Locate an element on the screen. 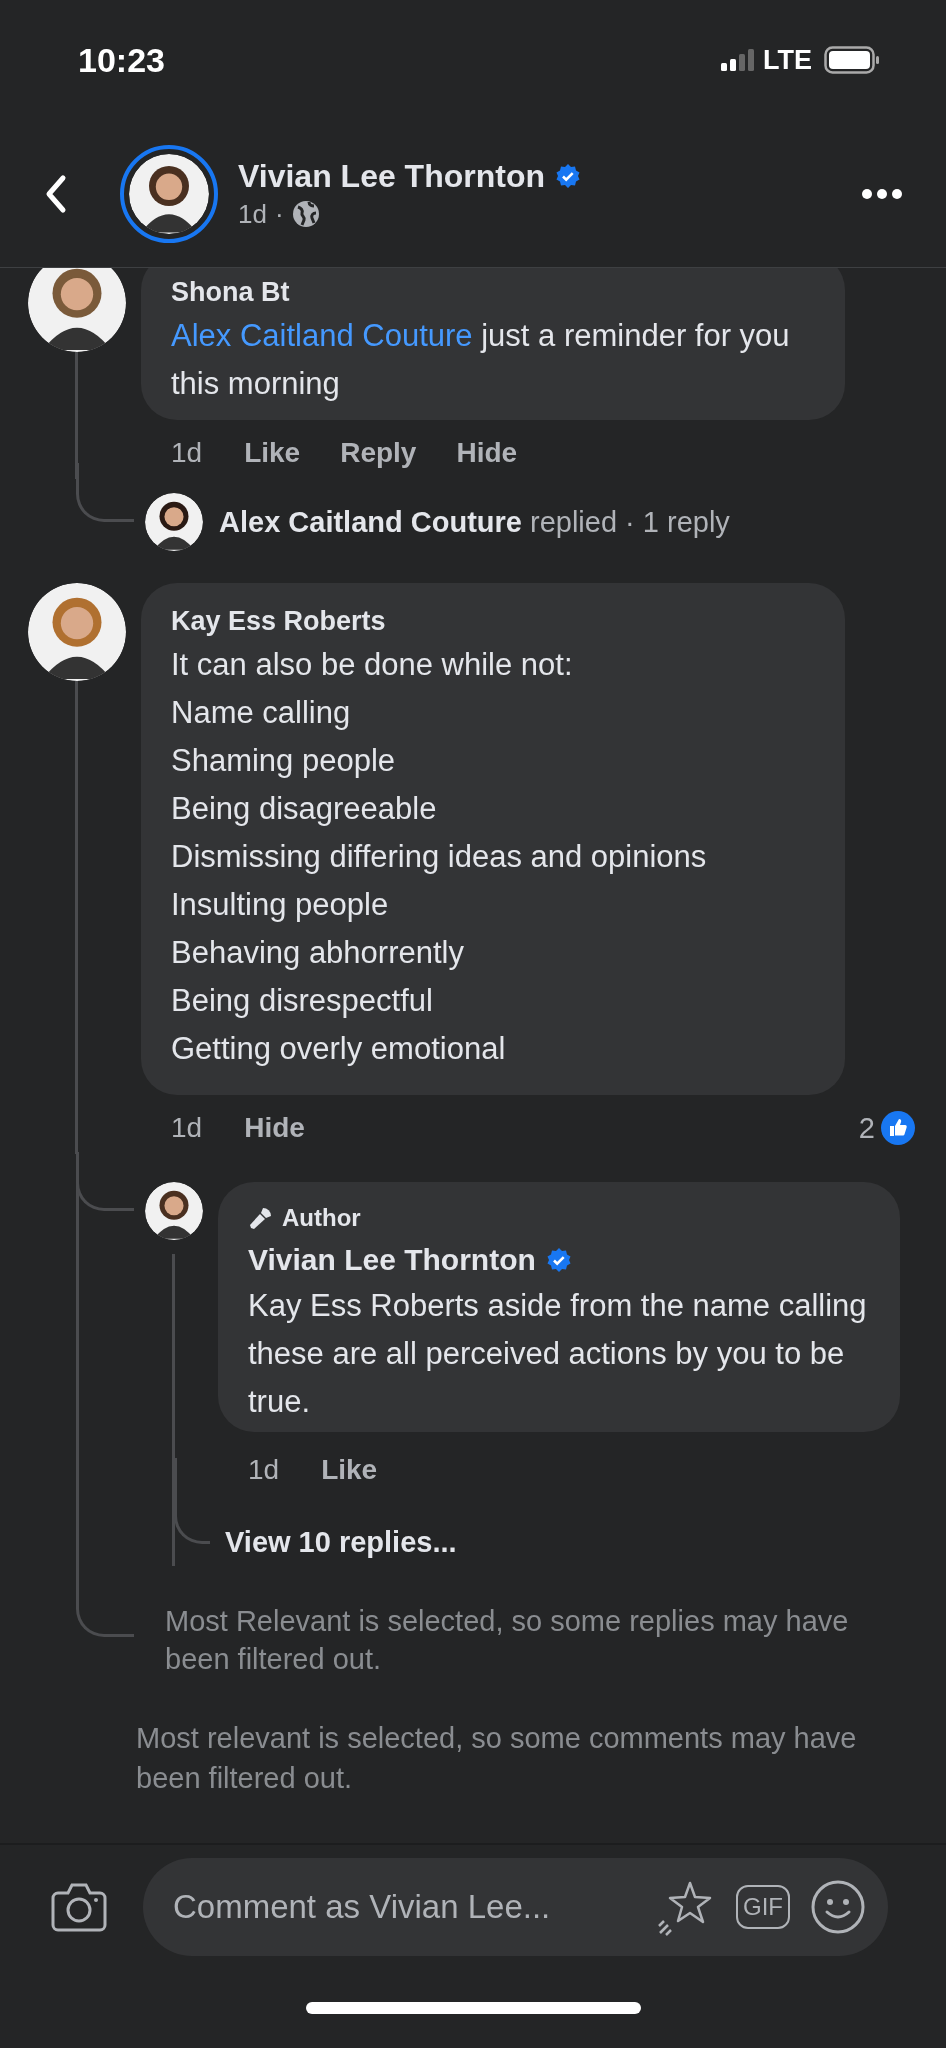  commenter-name: Kay Ess Roberts is located at coordinates (494, 621).